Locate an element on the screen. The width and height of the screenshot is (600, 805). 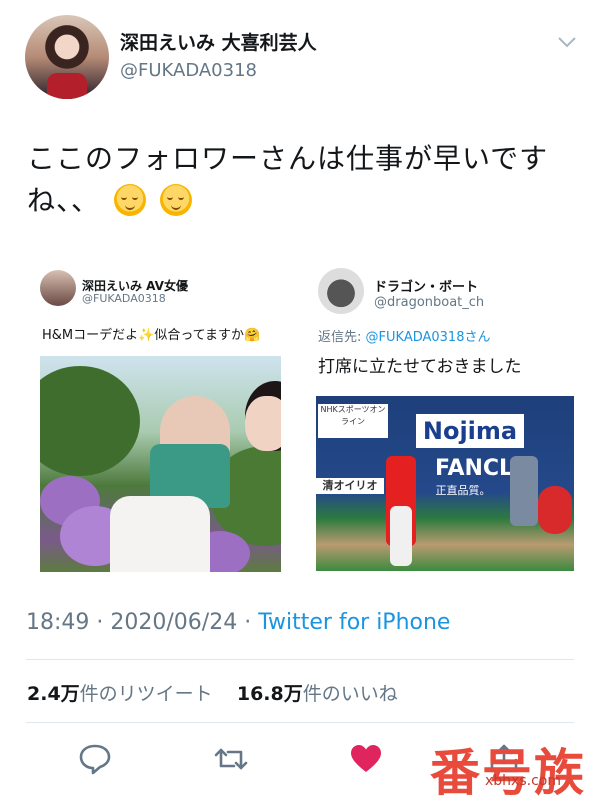
author-display-name: 深田えいみ 大喜利芸人 is located at coordinates (218, 41).